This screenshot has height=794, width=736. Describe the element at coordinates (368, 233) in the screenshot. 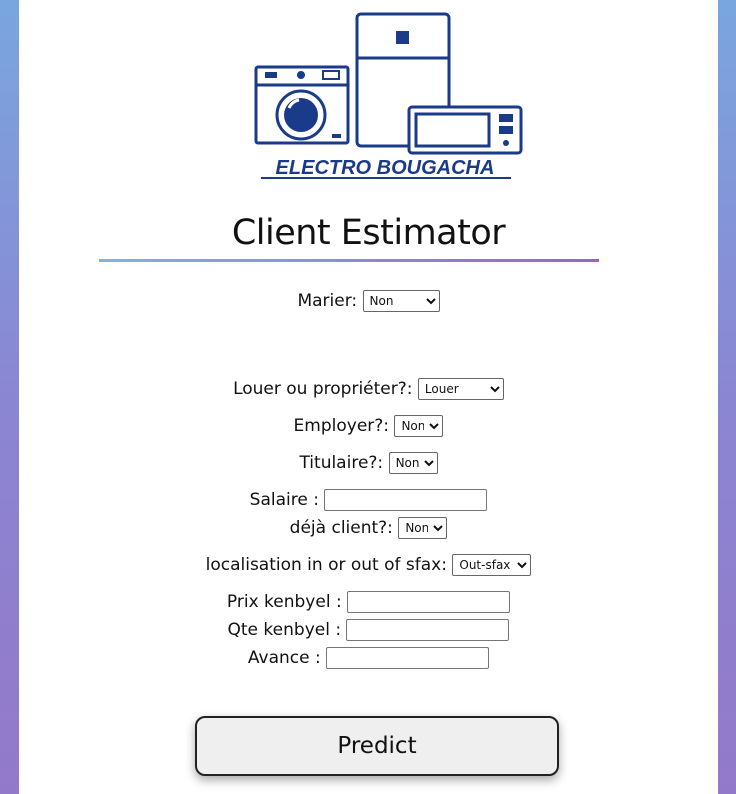

I see `page-title: Client Estimator` at that location.